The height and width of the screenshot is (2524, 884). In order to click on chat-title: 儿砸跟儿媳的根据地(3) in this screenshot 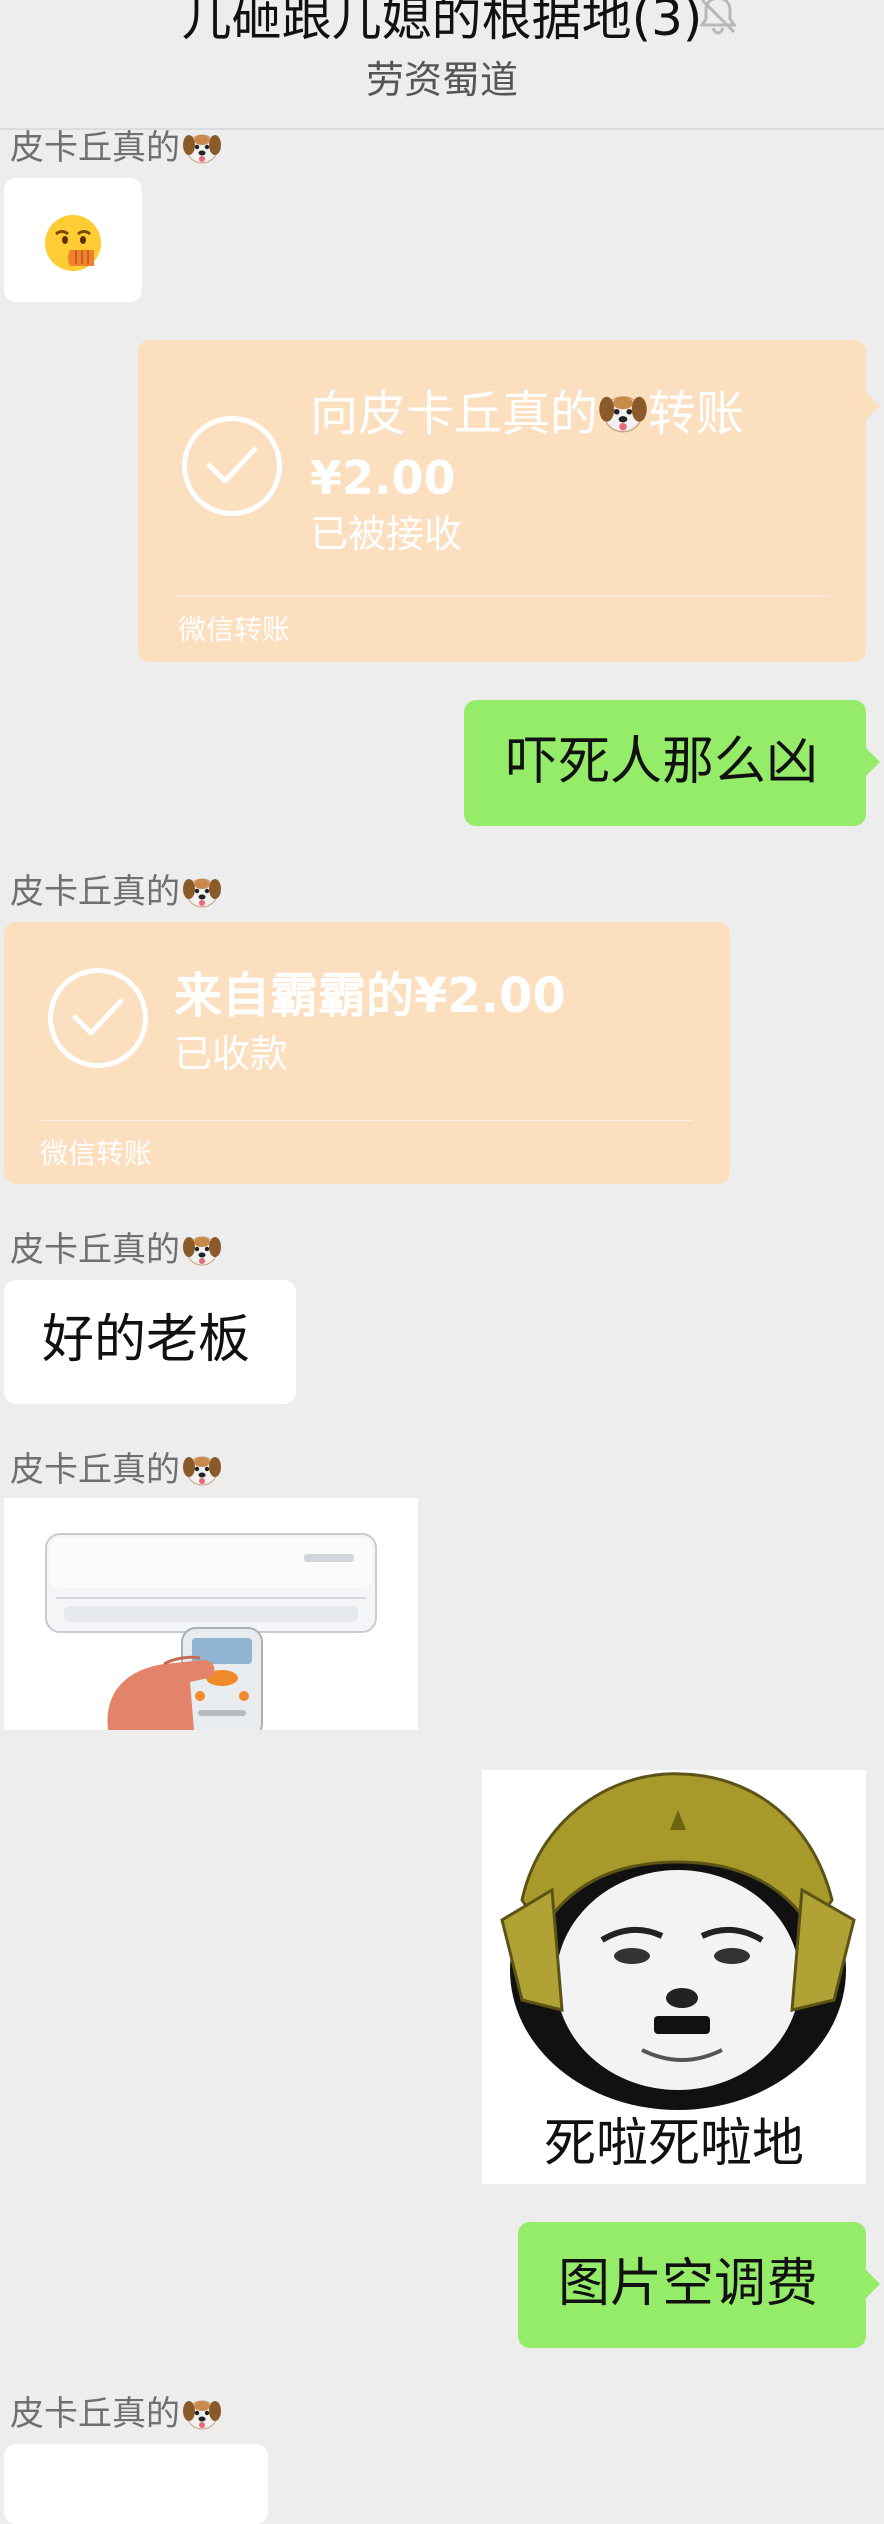, I will do `click(442, 23)`.